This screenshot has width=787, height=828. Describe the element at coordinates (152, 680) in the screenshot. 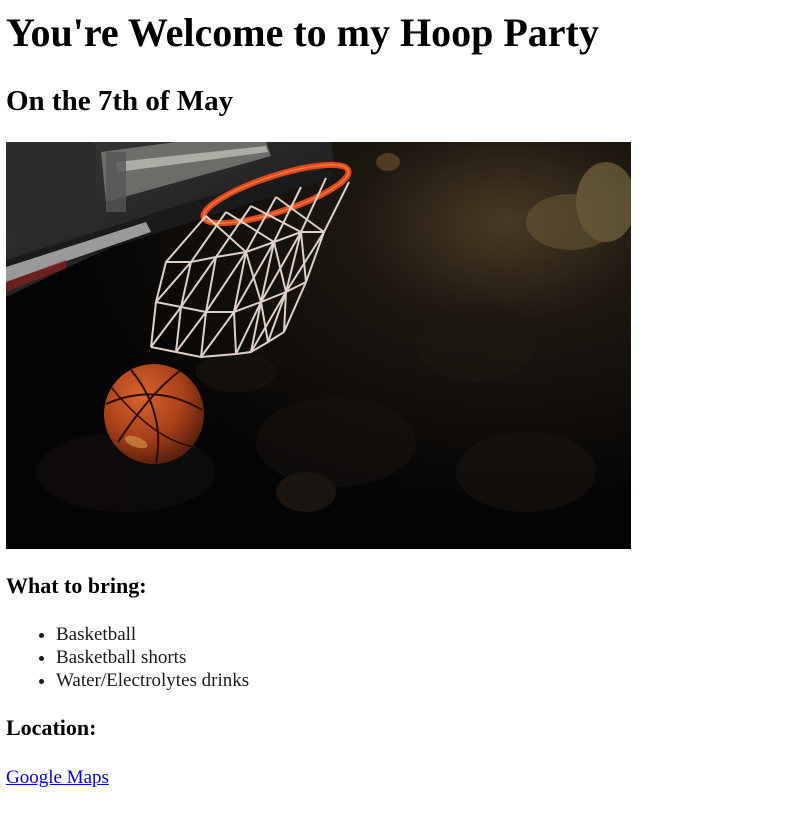

I see `list-item: Water/Electrolytes drinks` at that location.